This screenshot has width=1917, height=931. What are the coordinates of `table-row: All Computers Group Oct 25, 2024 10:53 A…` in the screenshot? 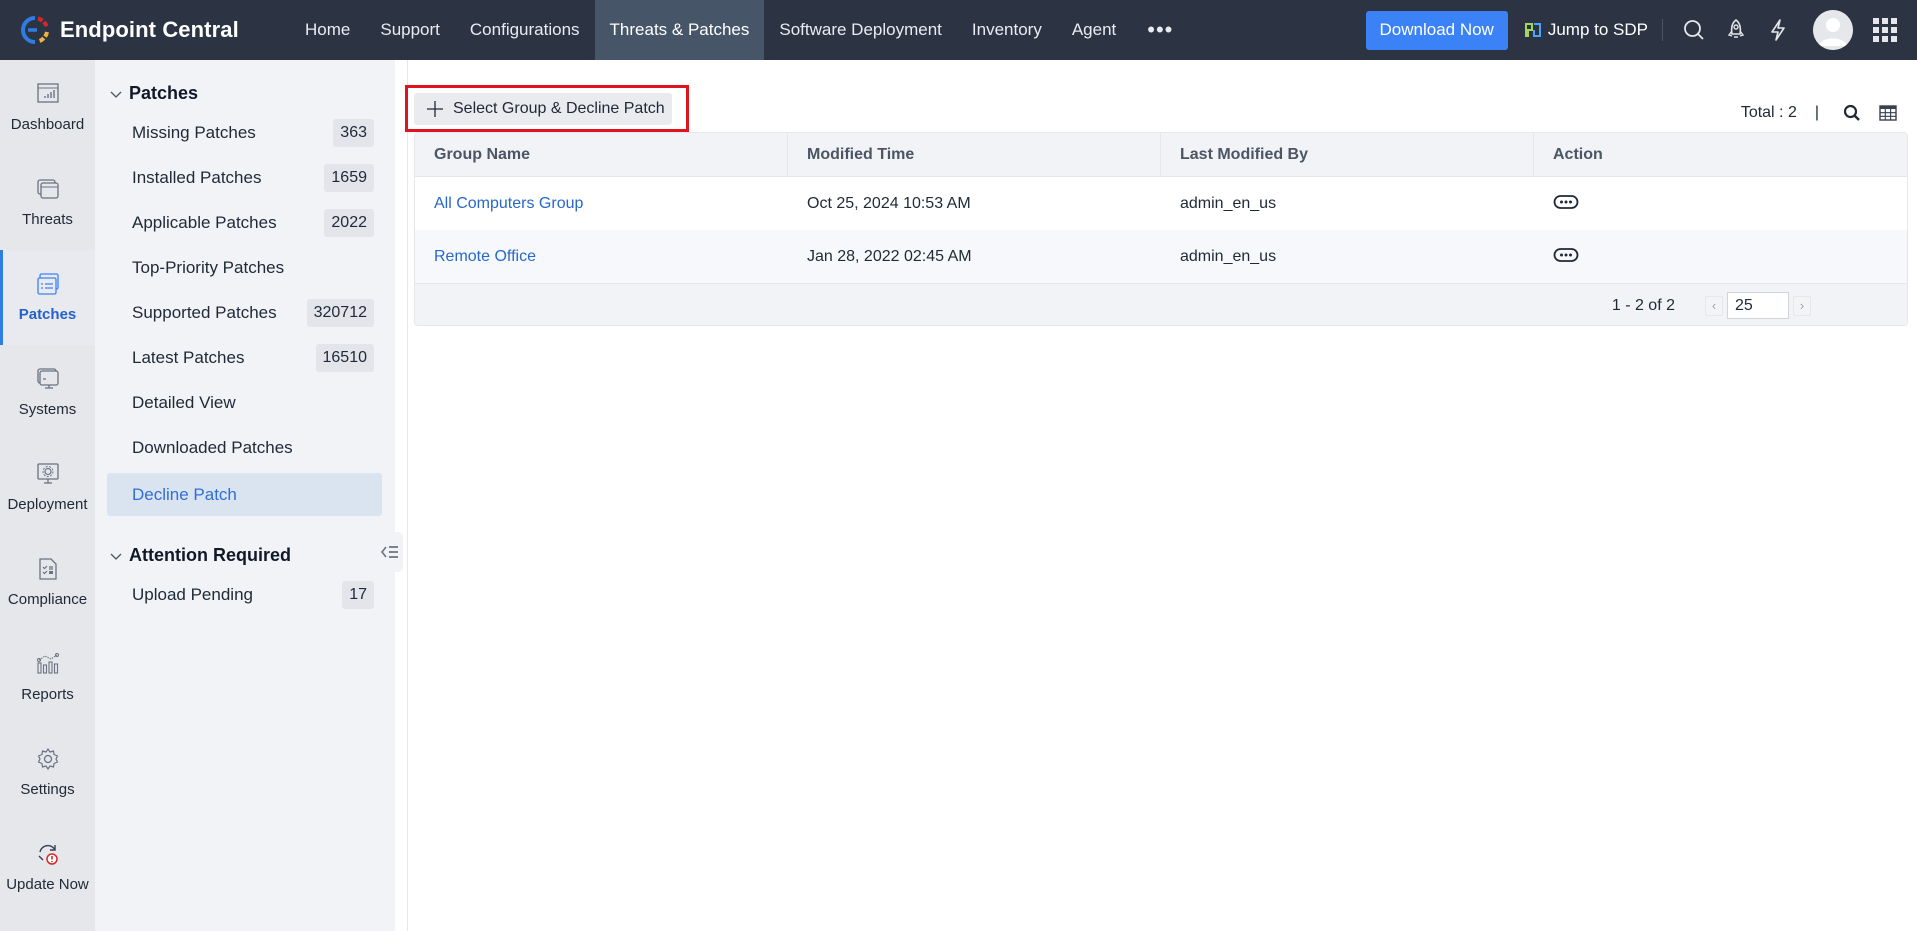 It's located at (1161, 203).